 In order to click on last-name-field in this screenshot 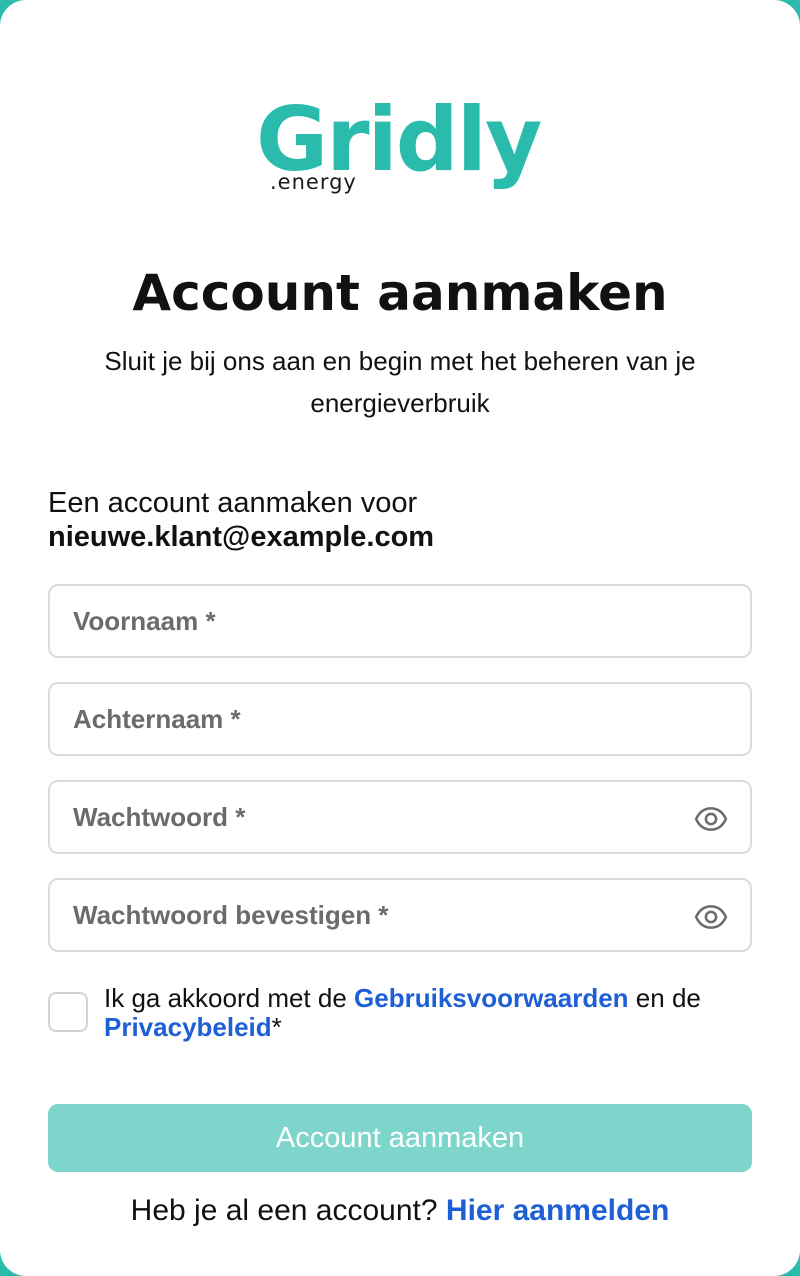, I will do `click(400, 719)`.